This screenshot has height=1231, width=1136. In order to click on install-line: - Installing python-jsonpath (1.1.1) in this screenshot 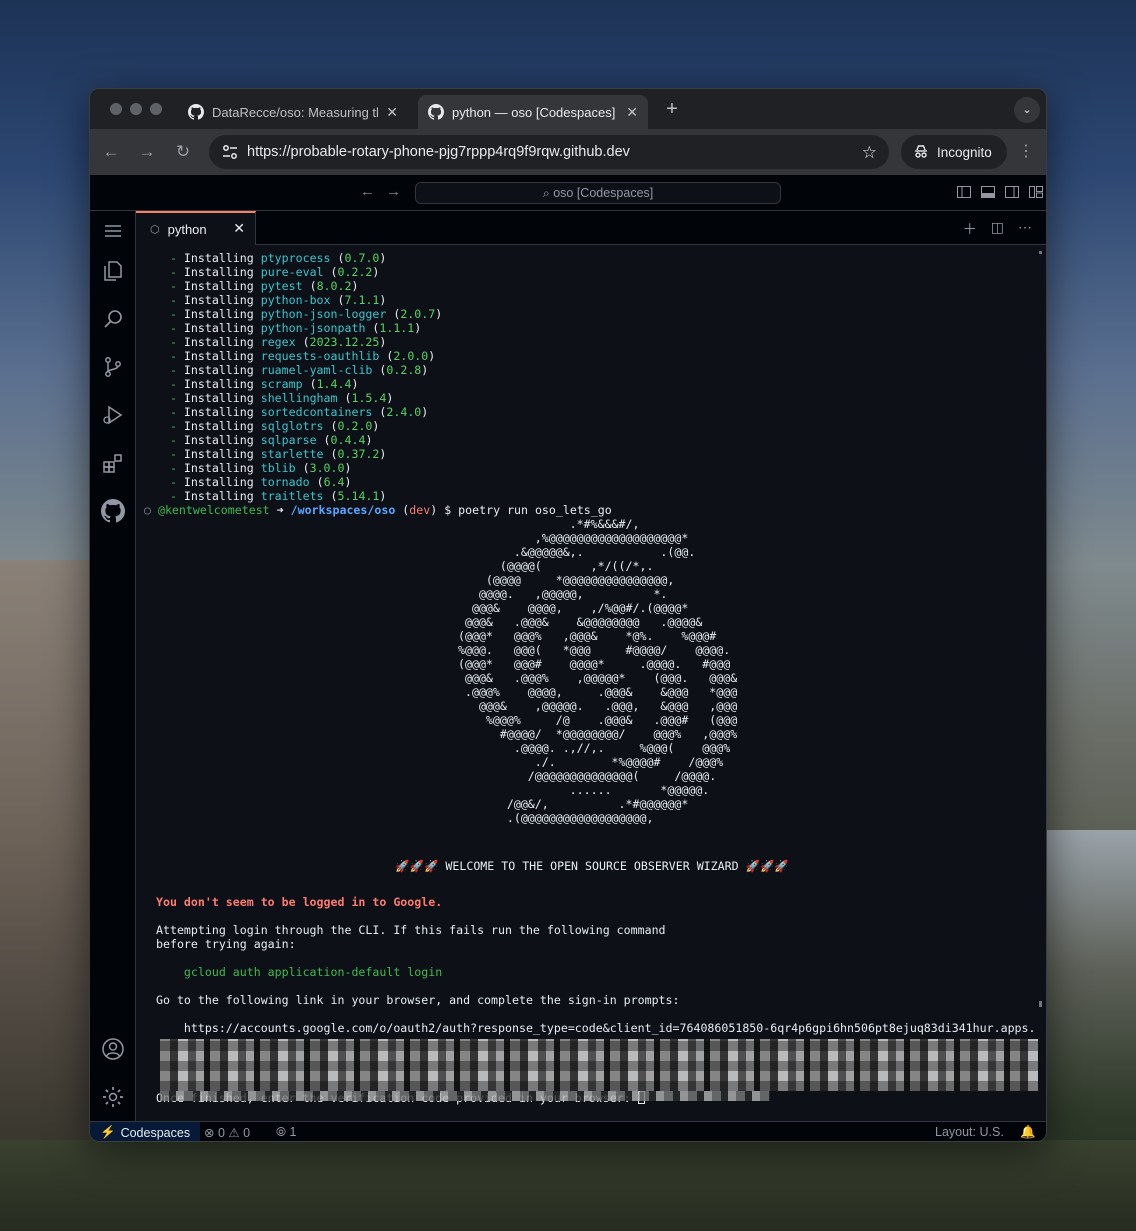, I will do `click(289, 328)`.